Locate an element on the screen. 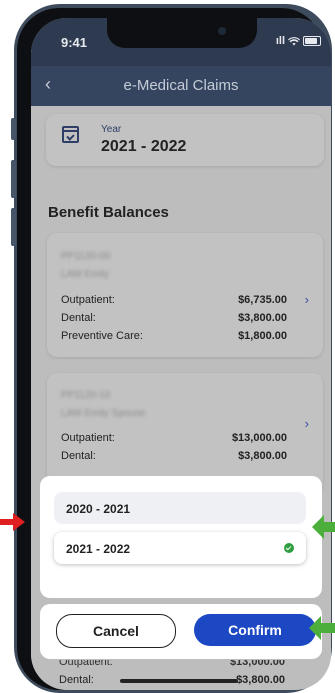 The image size is (335, 693). benefit-label: Preventive Care: is located at coordinates (102, 336).